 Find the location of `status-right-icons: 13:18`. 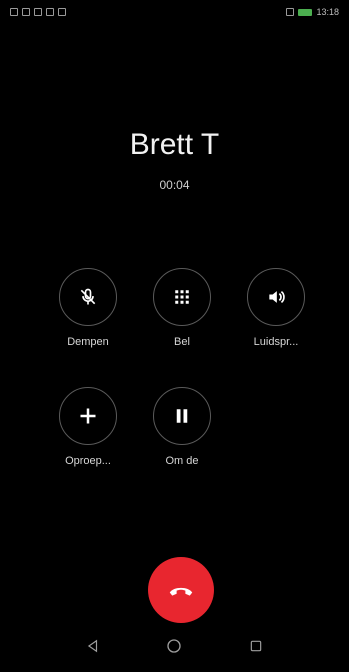

status-right-icons: 13:18 is located at coordinates (312, 12).